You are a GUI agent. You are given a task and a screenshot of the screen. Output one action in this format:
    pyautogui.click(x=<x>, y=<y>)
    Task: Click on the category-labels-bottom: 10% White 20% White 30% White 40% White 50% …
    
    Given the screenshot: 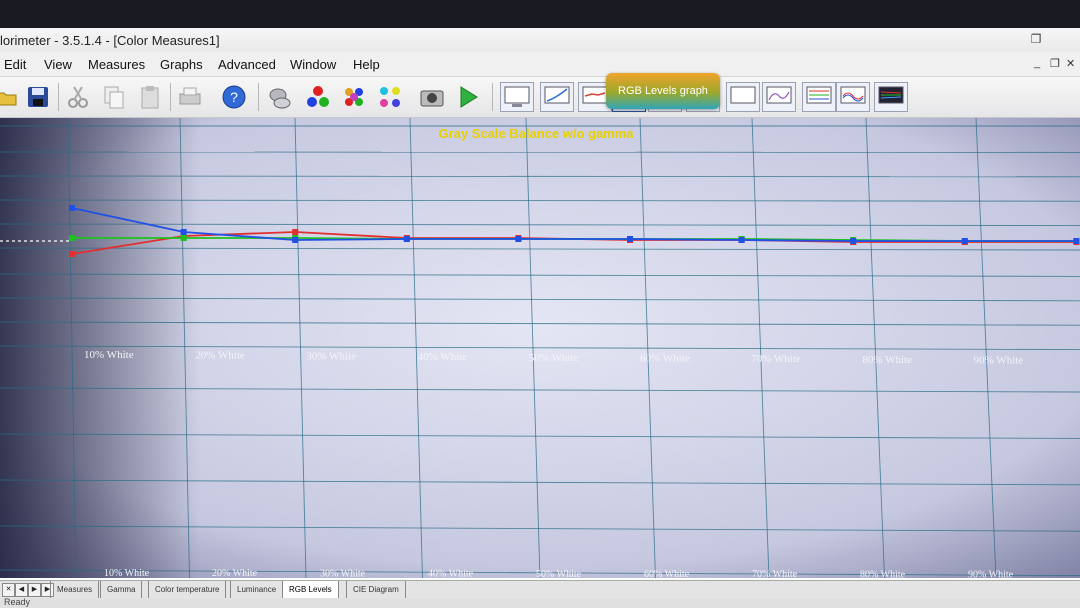 What is the action you would take?
    pyautogui.click(x=559, y=573)
    